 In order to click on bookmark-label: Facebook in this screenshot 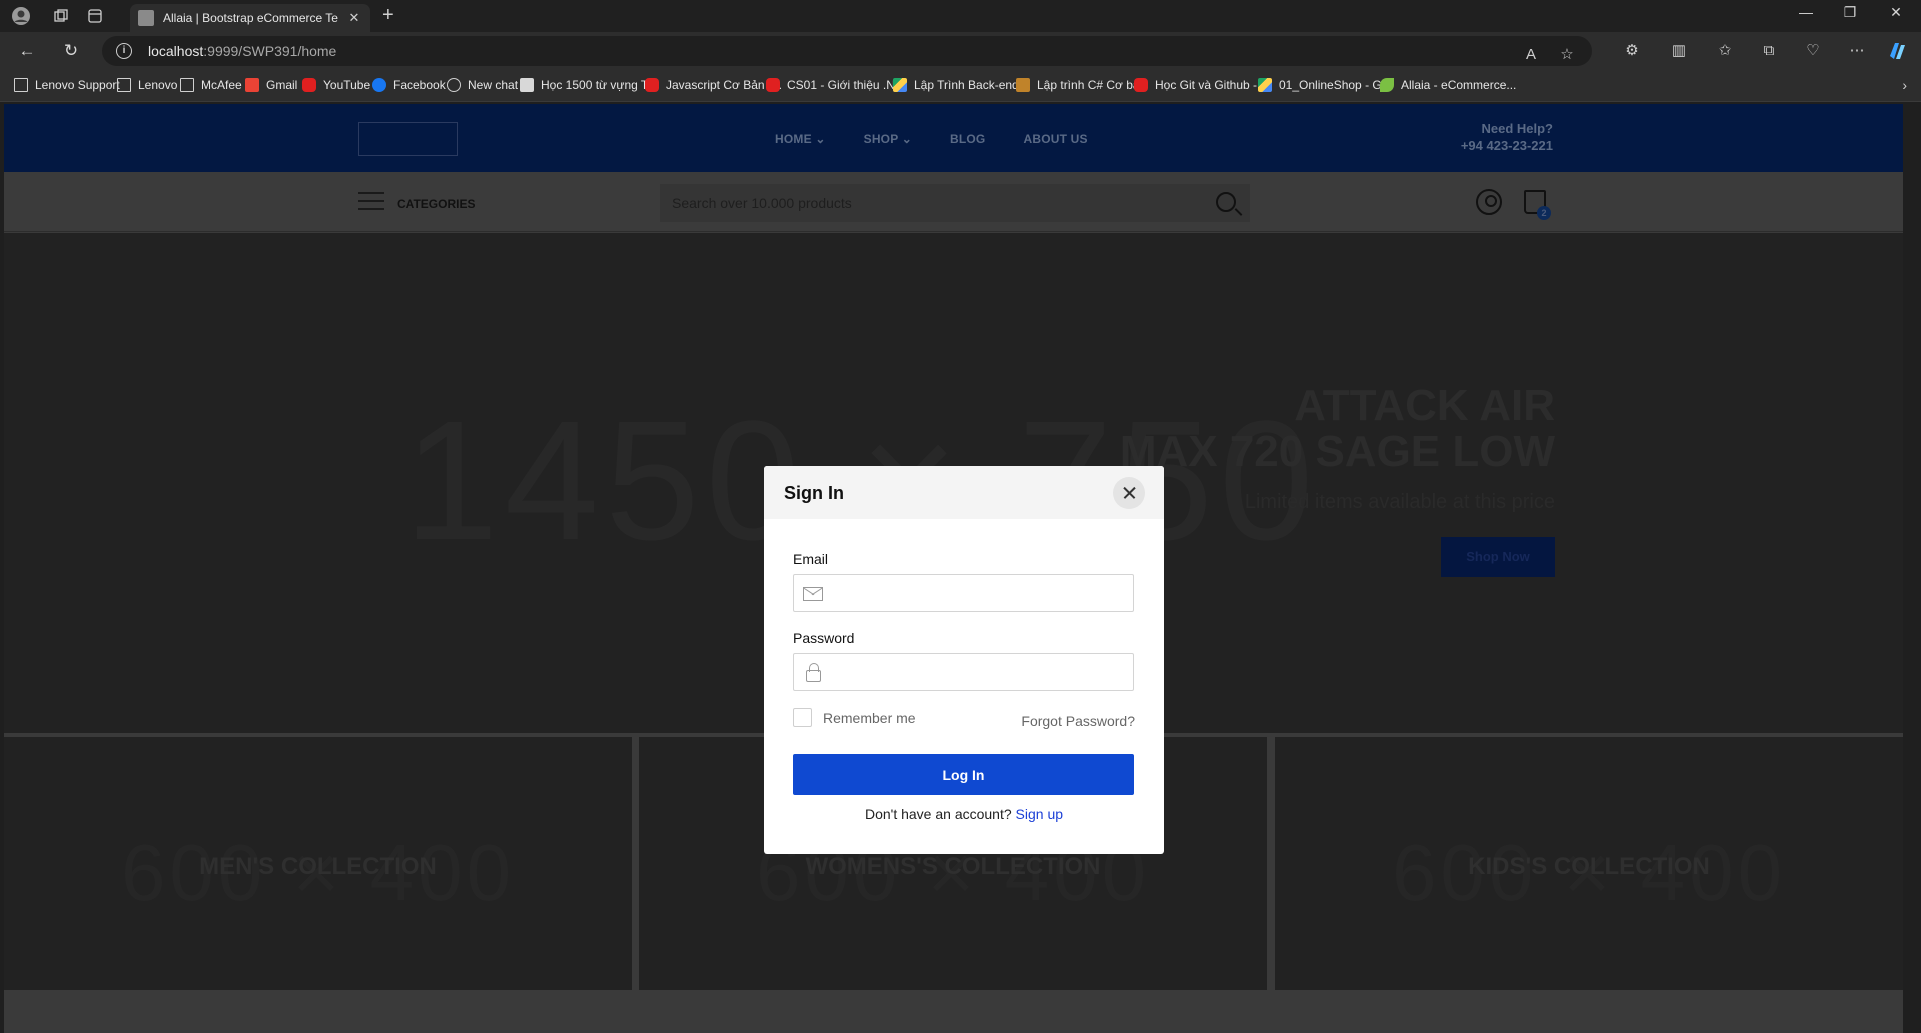, I will do `click(419, 85)`.